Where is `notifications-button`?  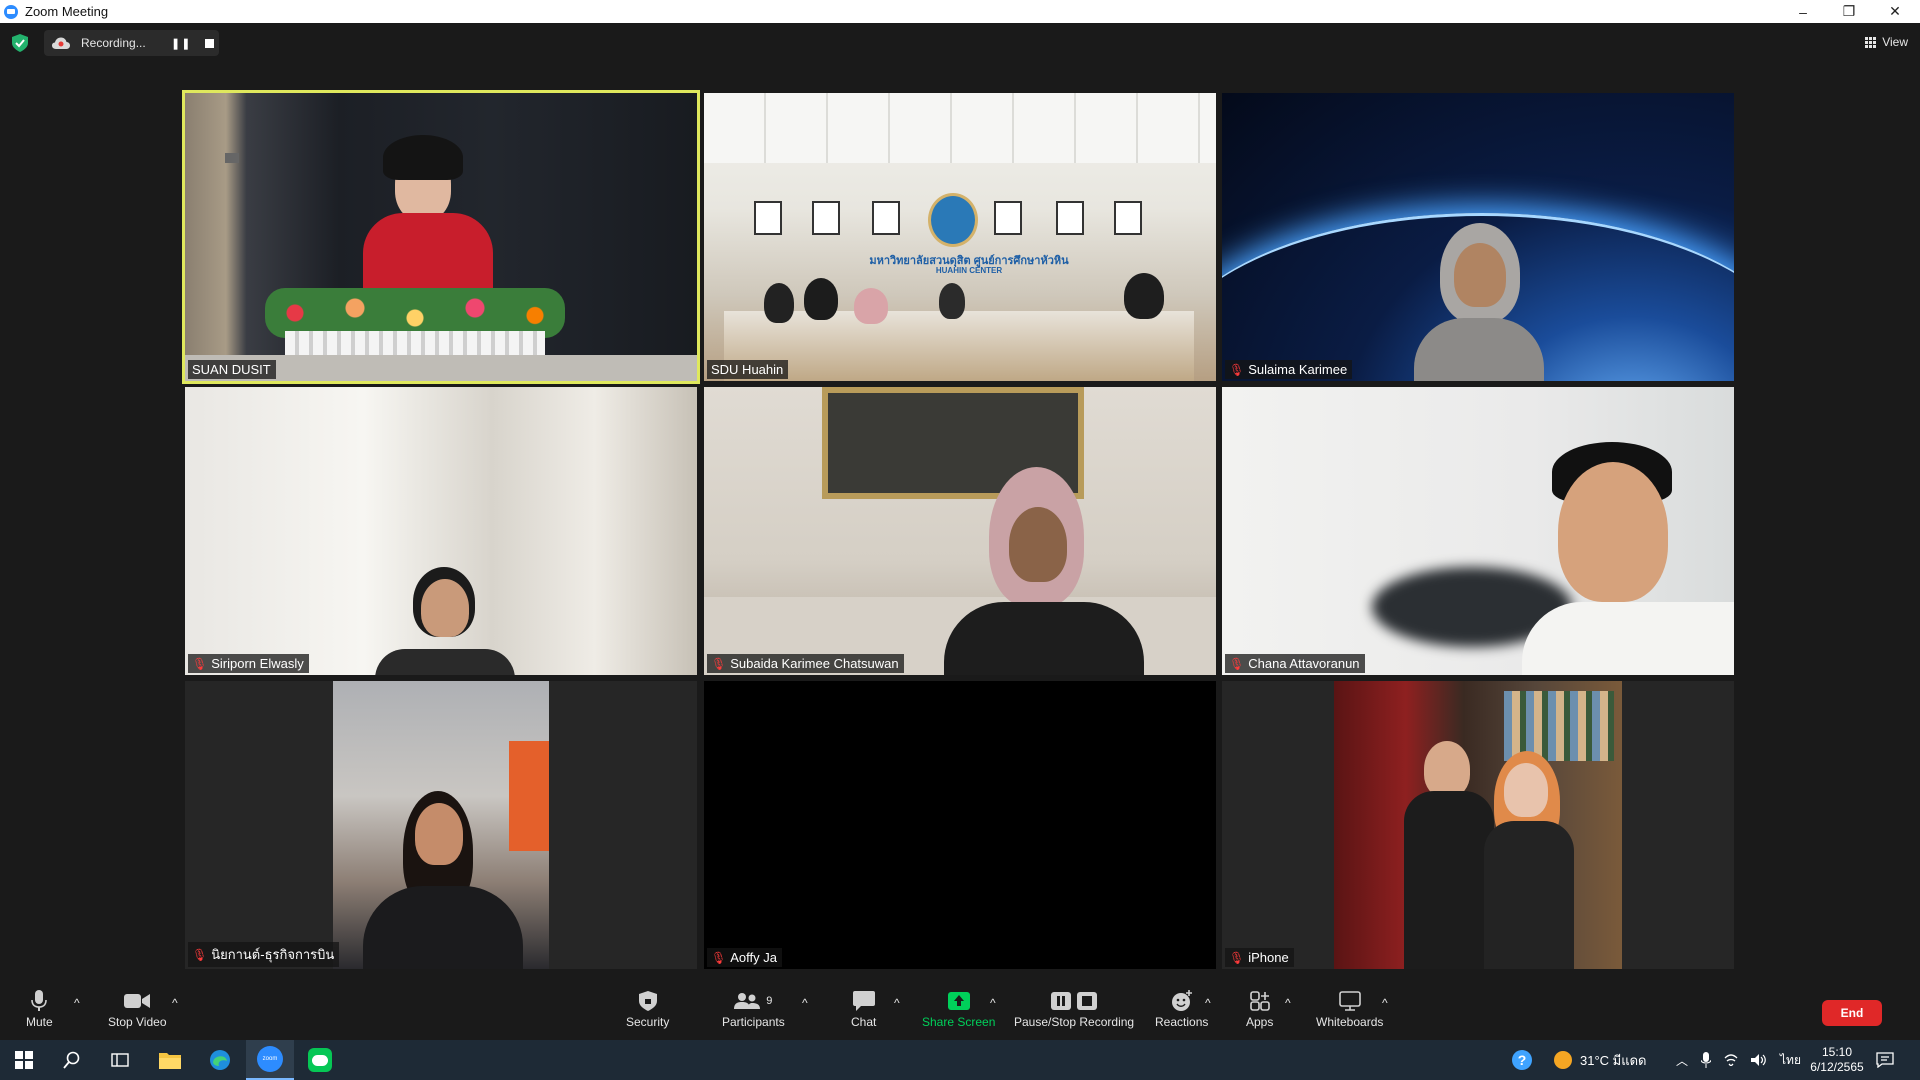 notifications-button is located at coordinates (1885, 1060).